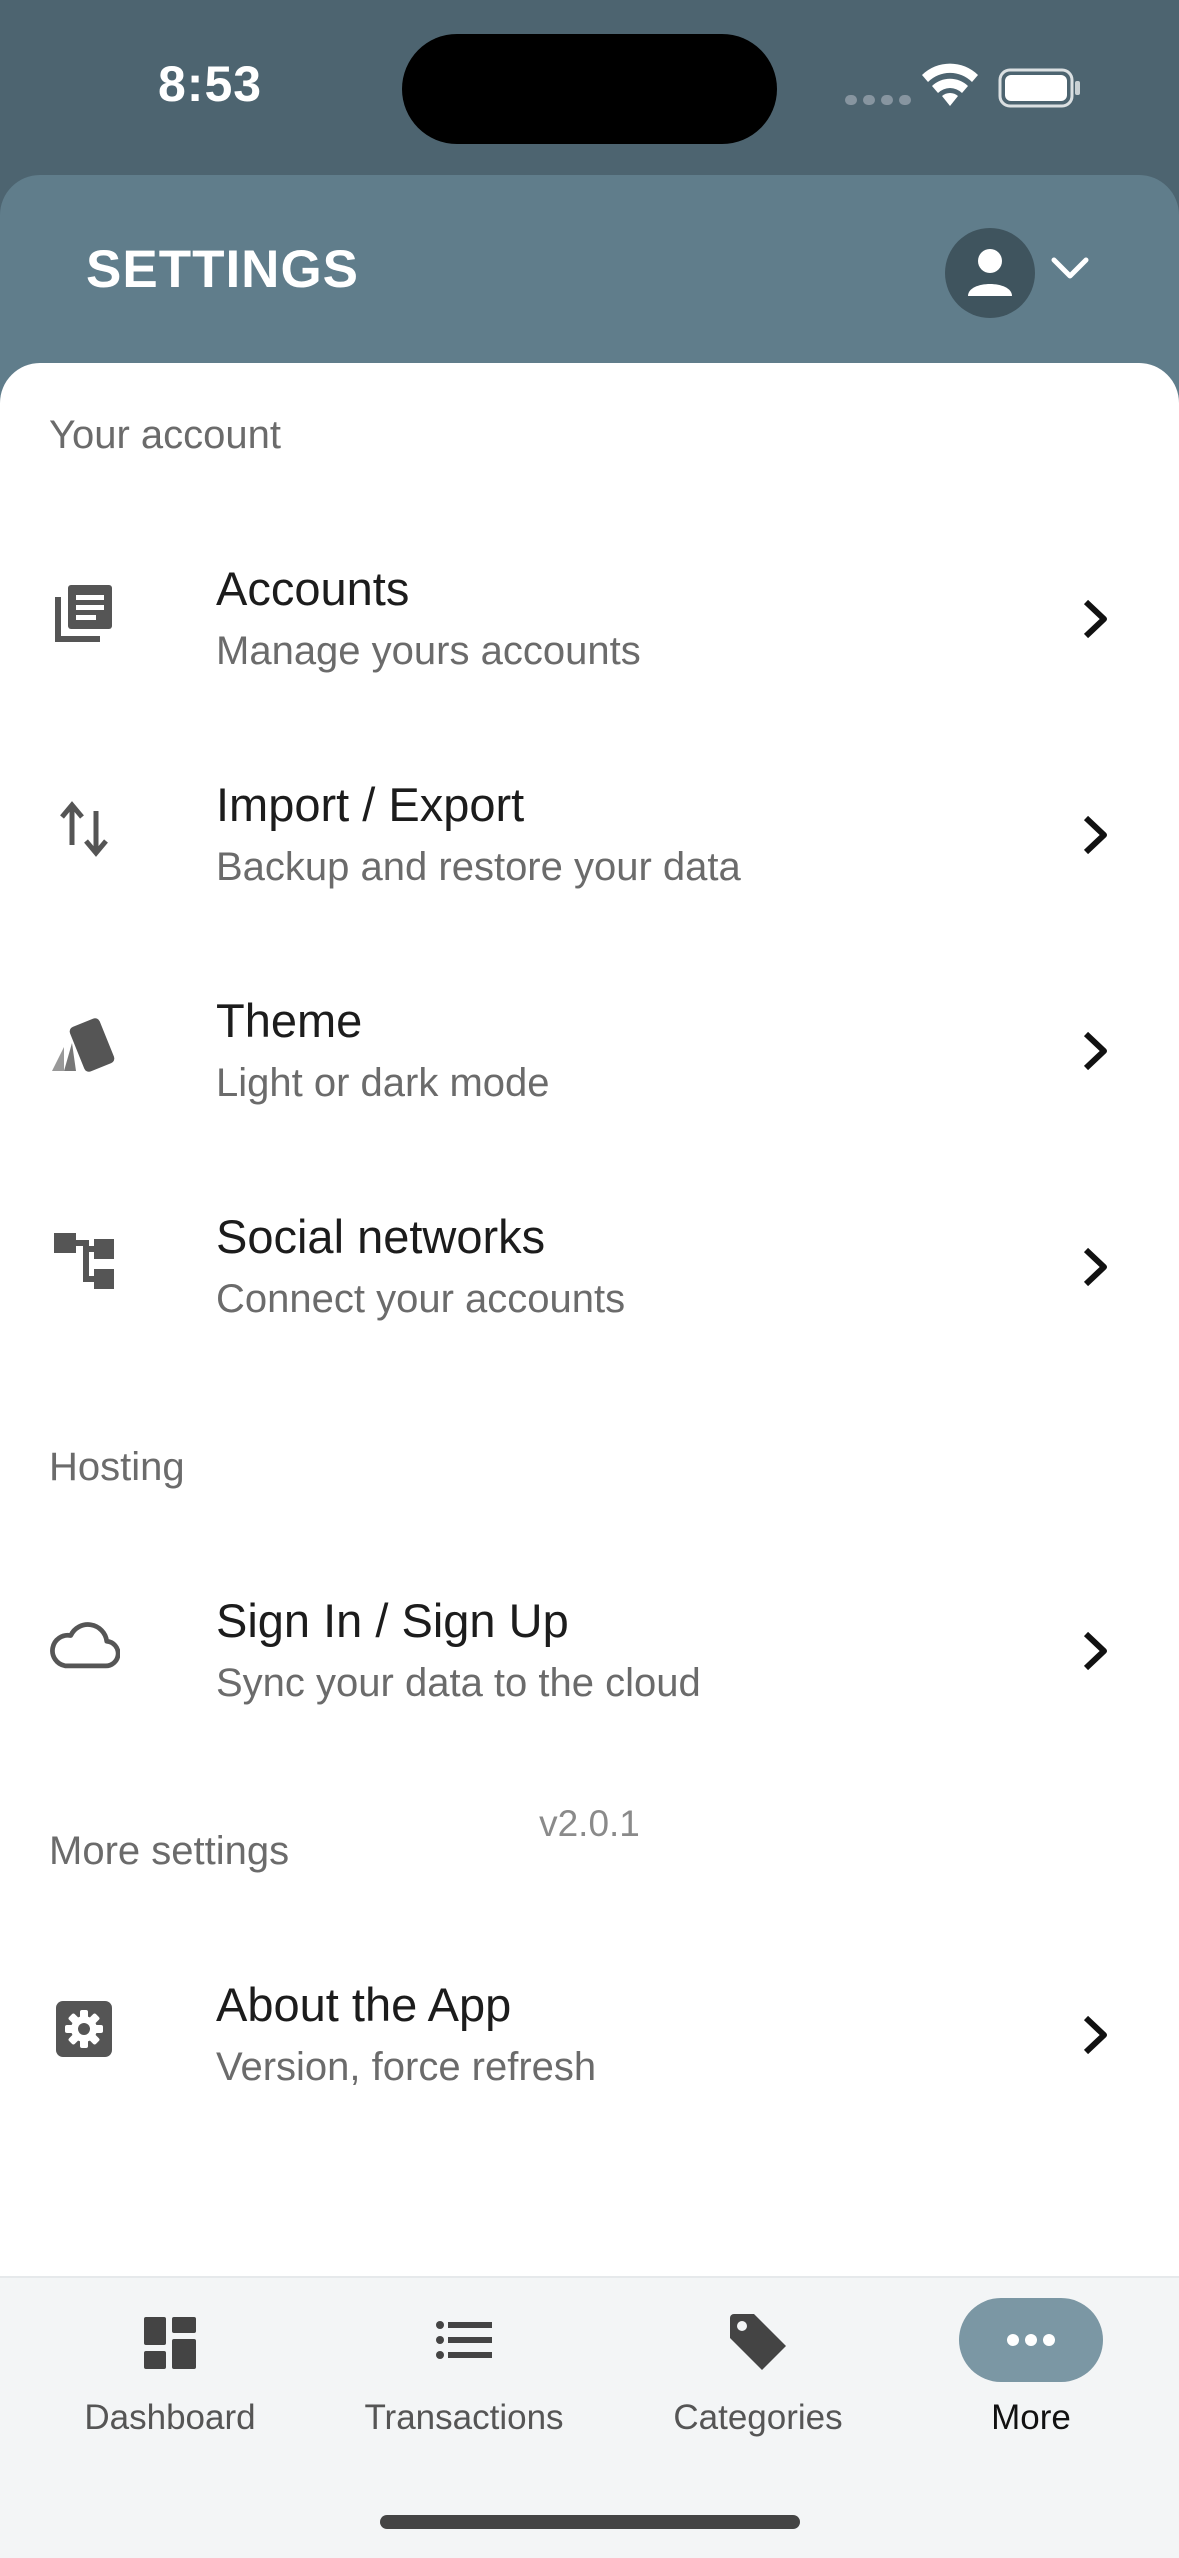 The height and width of the screenshot is (2558, 1179). I want to click on nav-label: Dashboard, so click(170, 2417).